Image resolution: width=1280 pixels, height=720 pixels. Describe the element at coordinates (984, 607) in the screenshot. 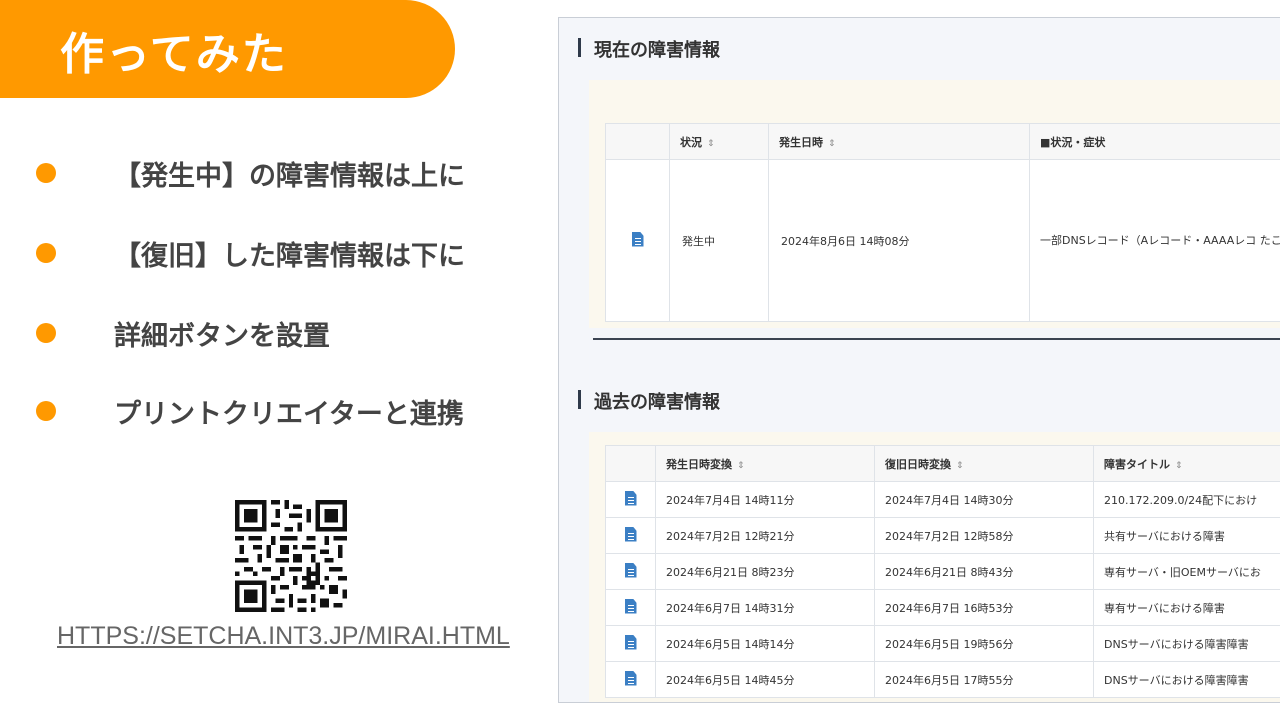

I see `recovery-datetime-cell: 2024年6月7日 16時53分` at that location.